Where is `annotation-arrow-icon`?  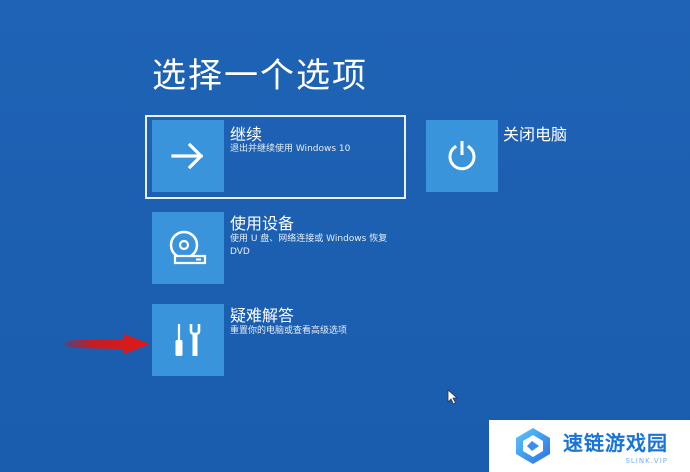
annotation-arrow-icon is located at coordinates (106, 344).